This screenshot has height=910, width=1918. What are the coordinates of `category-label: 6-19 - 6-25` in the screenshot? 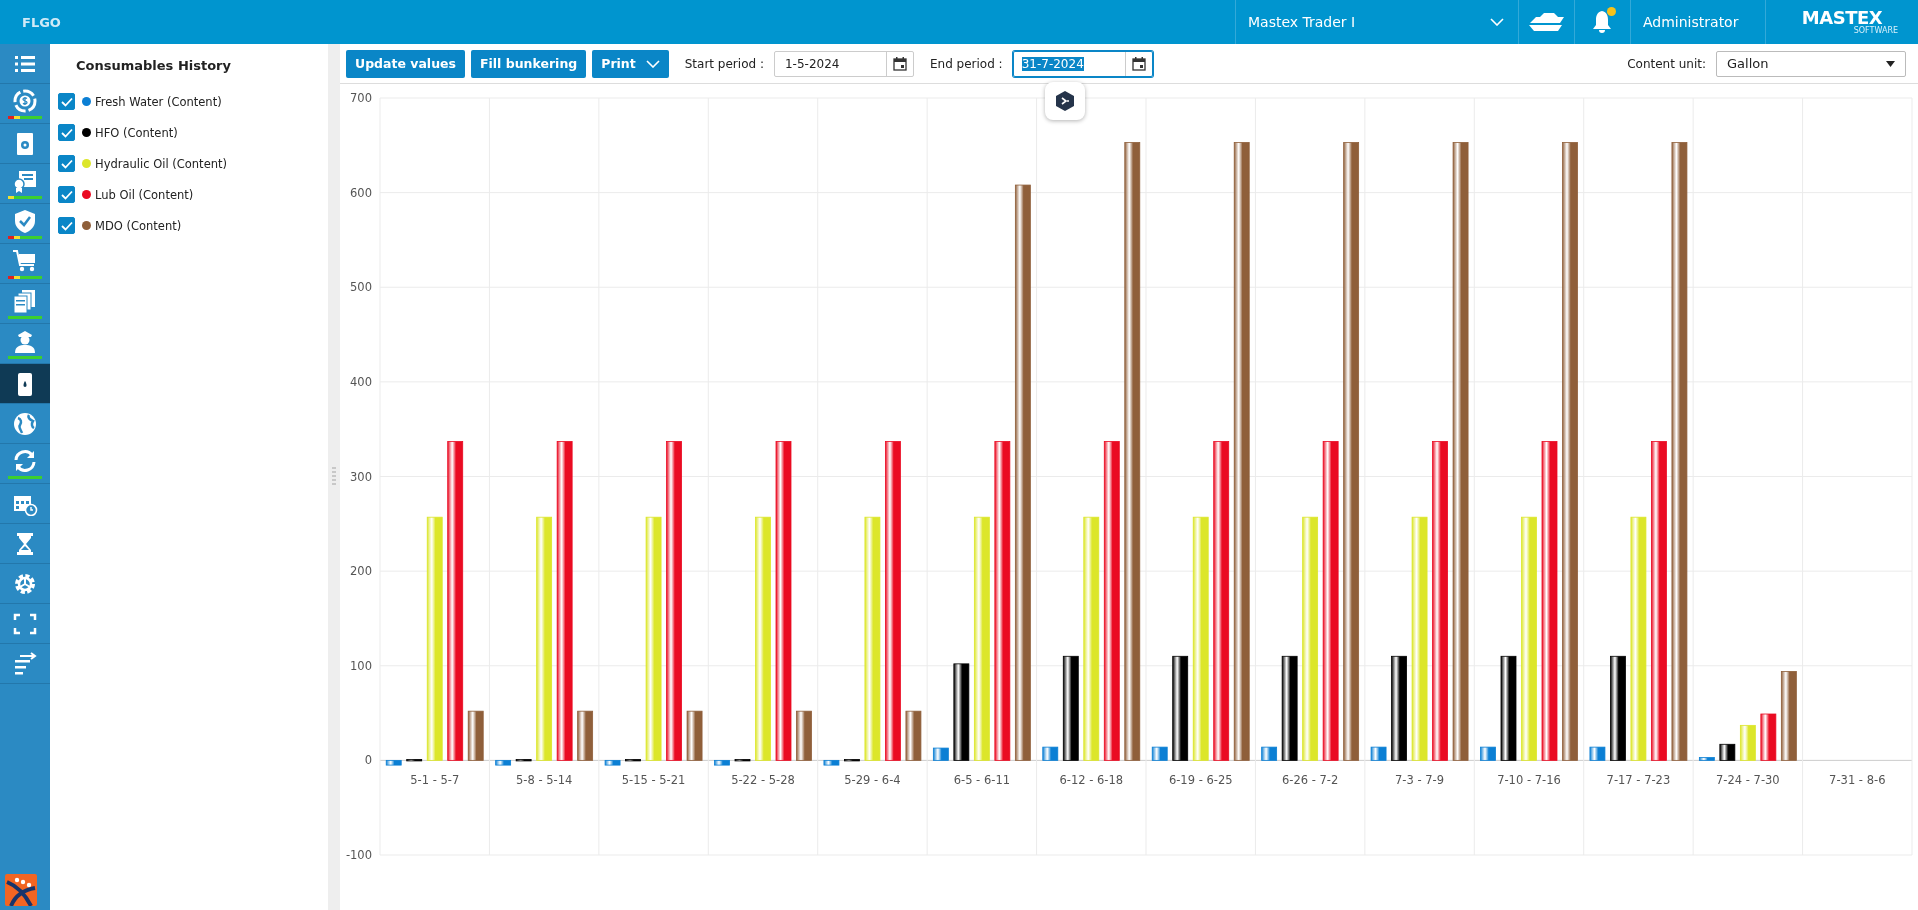 It's located at (1200, 780).